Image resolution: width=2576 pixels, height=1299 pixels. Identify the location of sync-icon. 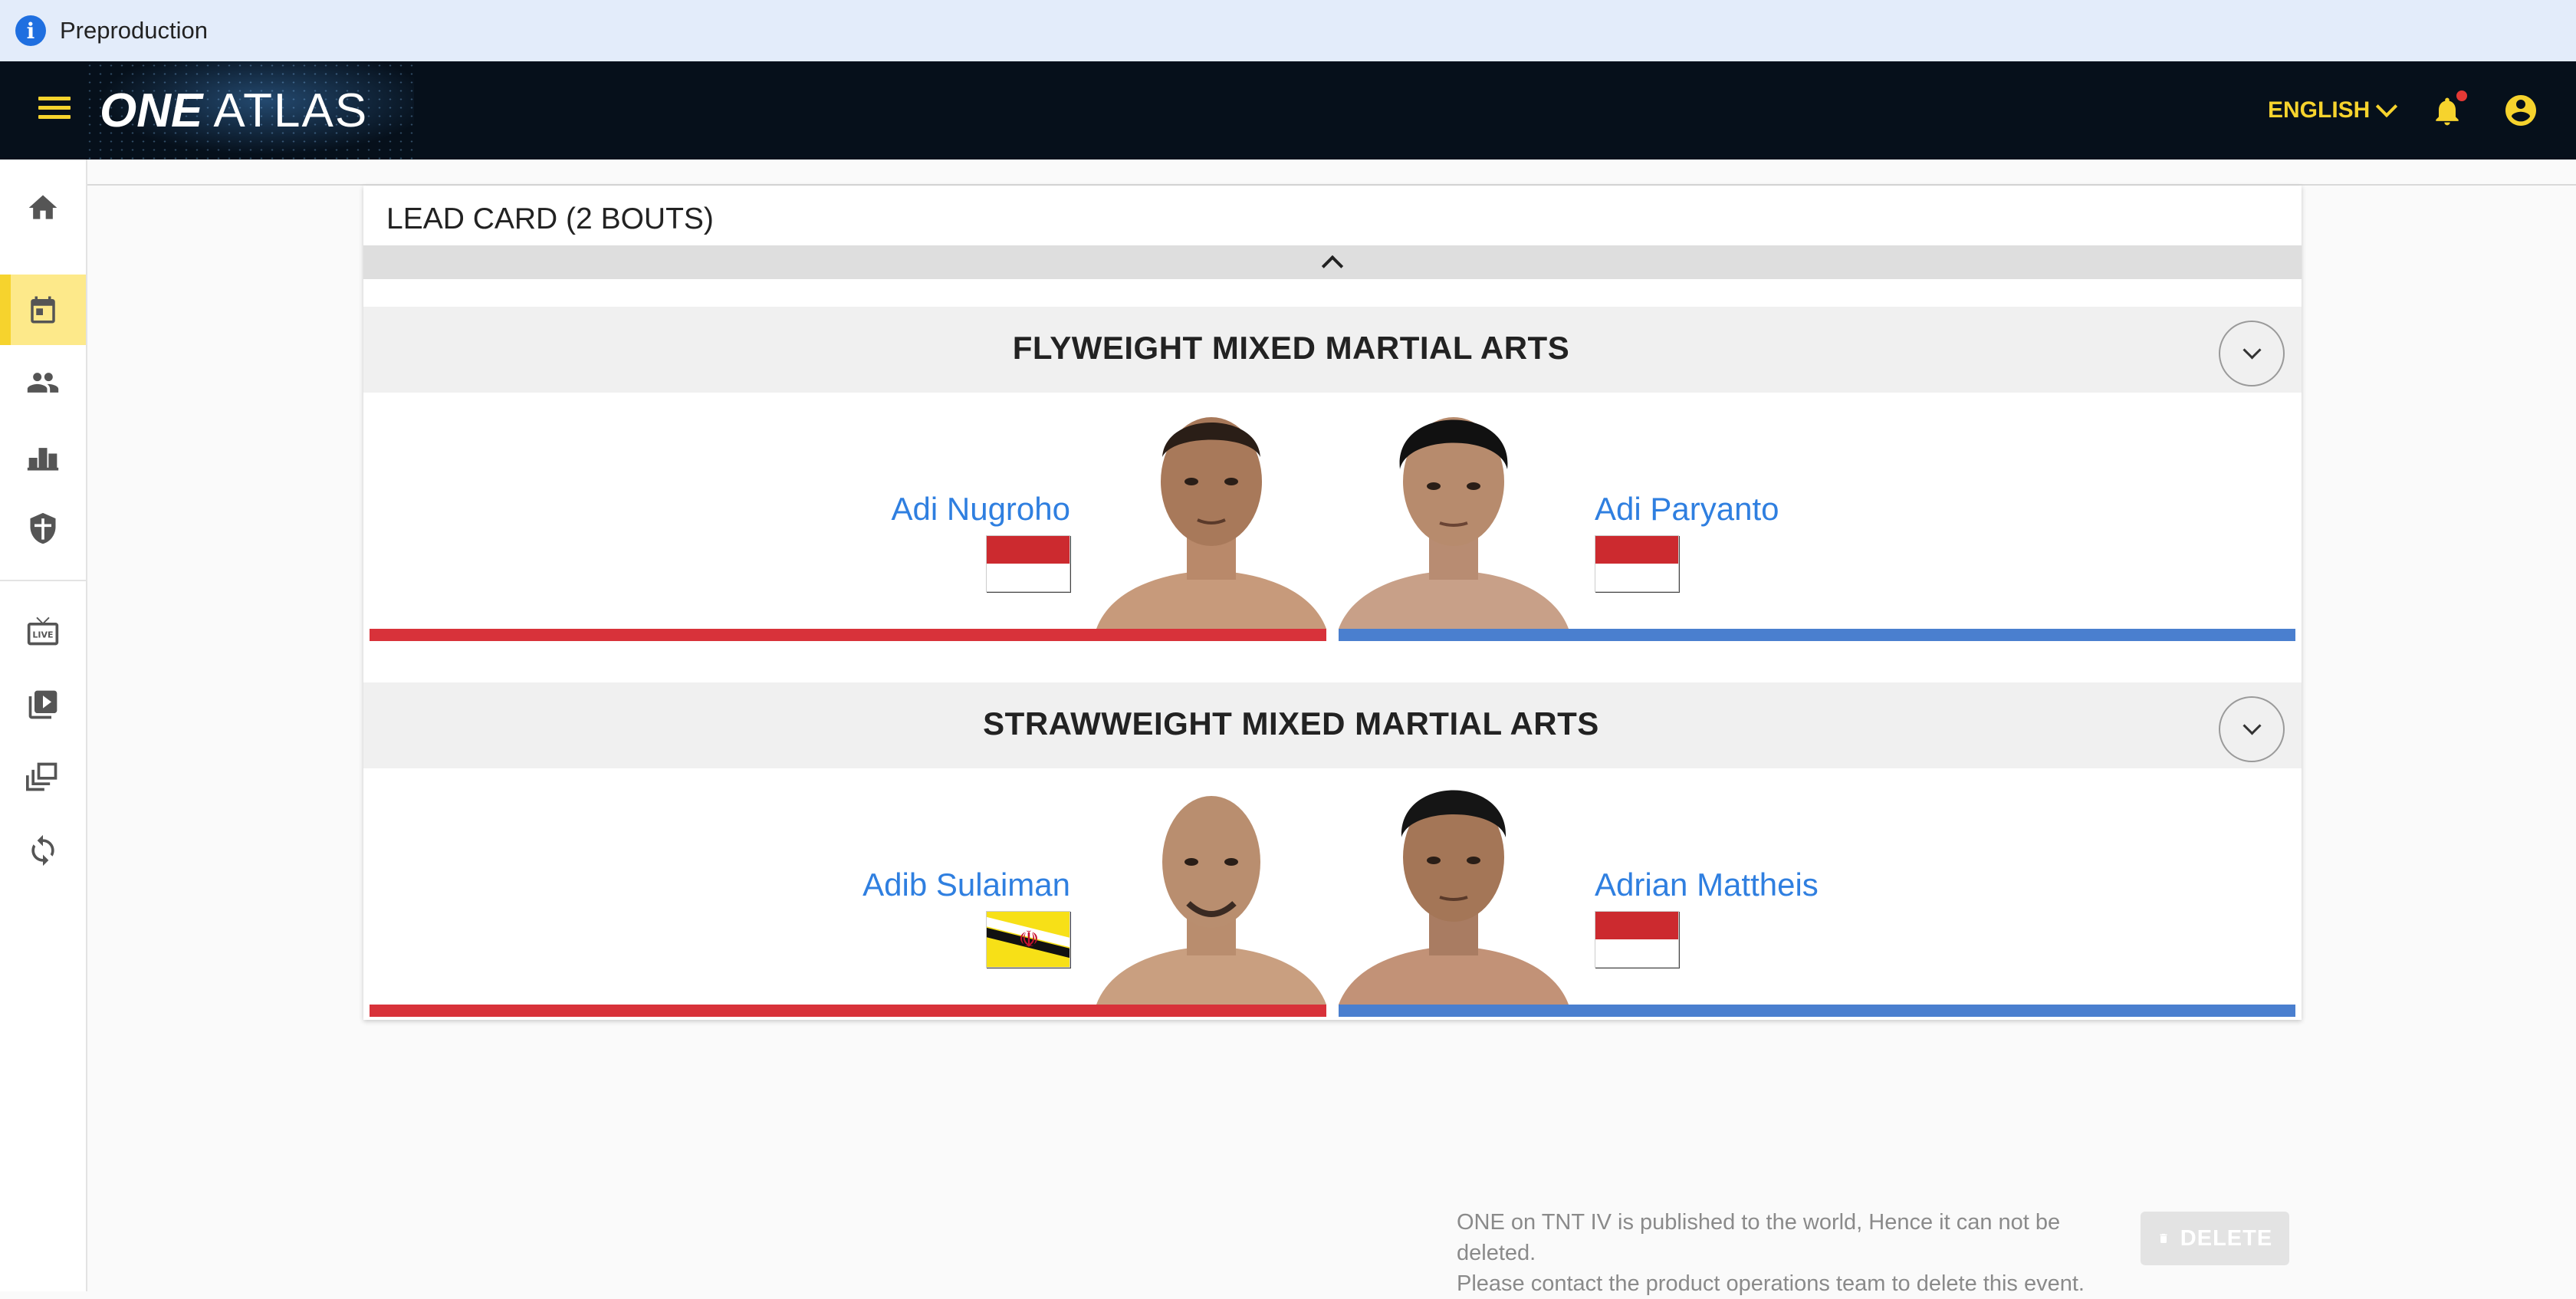
(43, 850).